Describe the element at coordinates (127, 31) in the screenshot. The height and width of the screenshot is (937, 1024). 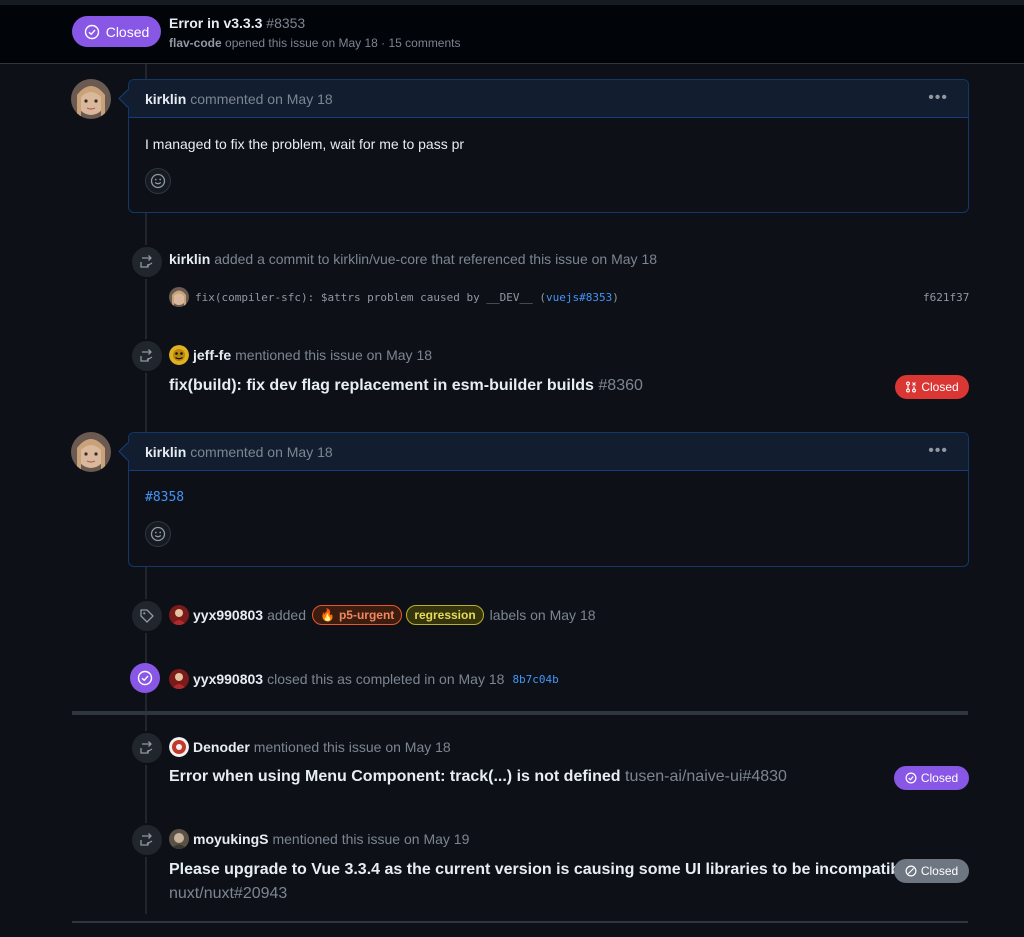
I see `issue-state-label: Closed` at that location.